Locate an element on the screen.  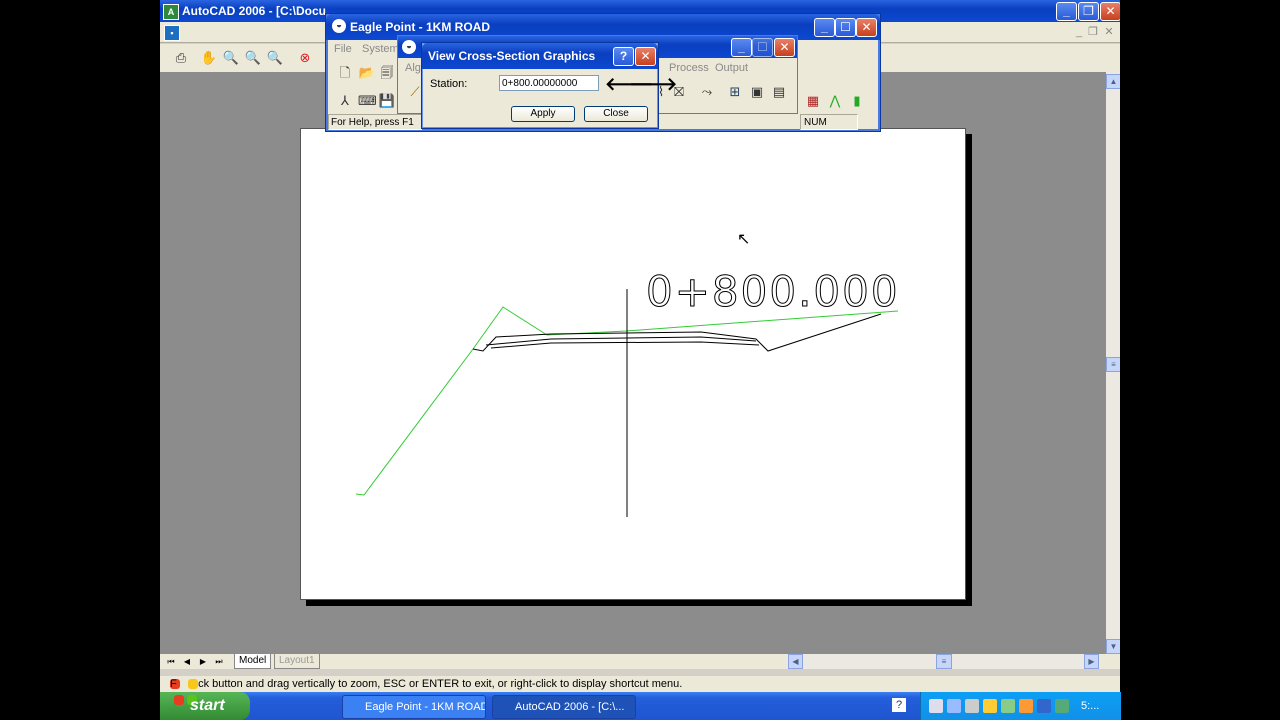
security-icon is located at coordinates (1008, 706).